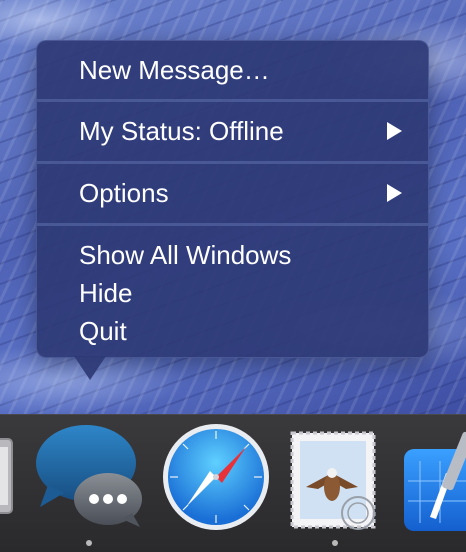  Describe the element at coordinates (333, 480) in the screenshot. I see `mail-icon` at that location.